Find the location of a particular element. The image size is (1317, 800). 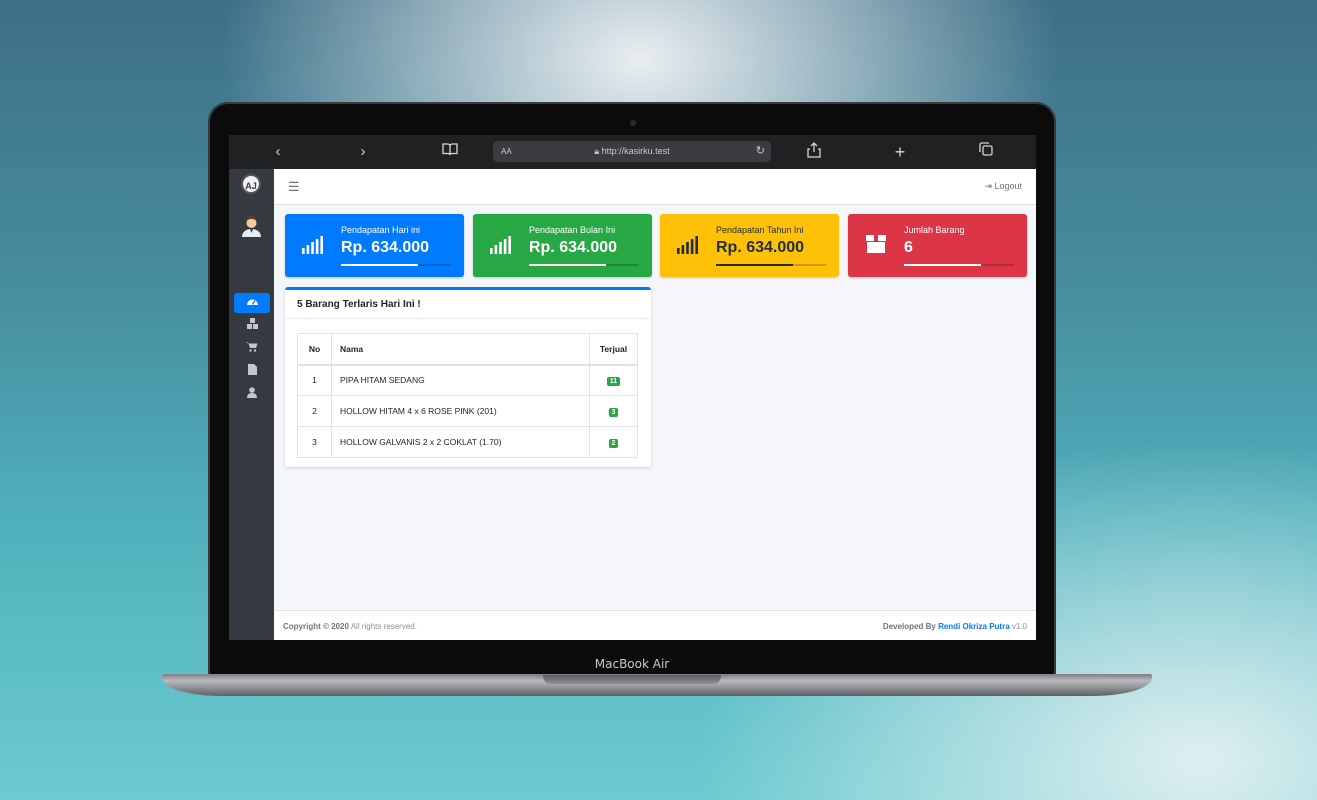

camera-dot is located at coordinates (633, 123).